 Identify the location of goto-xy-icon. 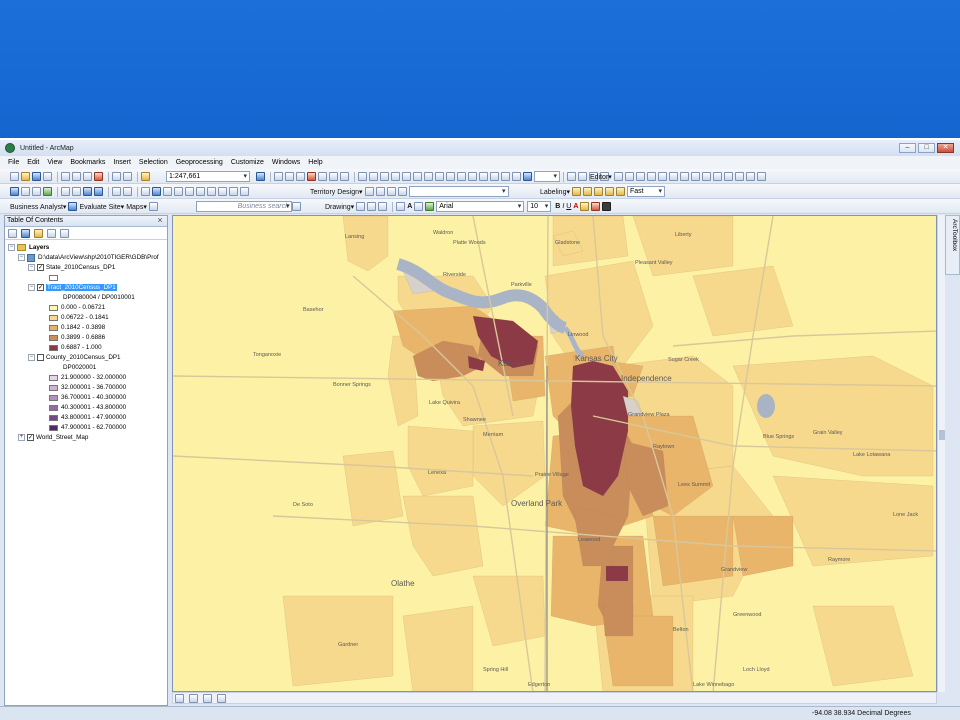
(211, 191).